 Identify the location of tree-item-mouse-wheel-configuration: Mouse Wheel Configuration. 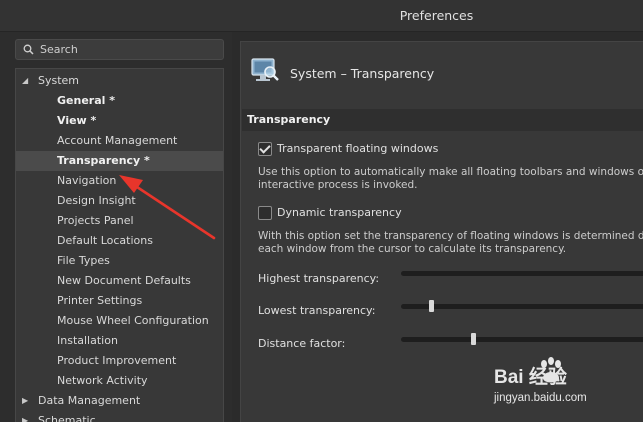
(119, 321).